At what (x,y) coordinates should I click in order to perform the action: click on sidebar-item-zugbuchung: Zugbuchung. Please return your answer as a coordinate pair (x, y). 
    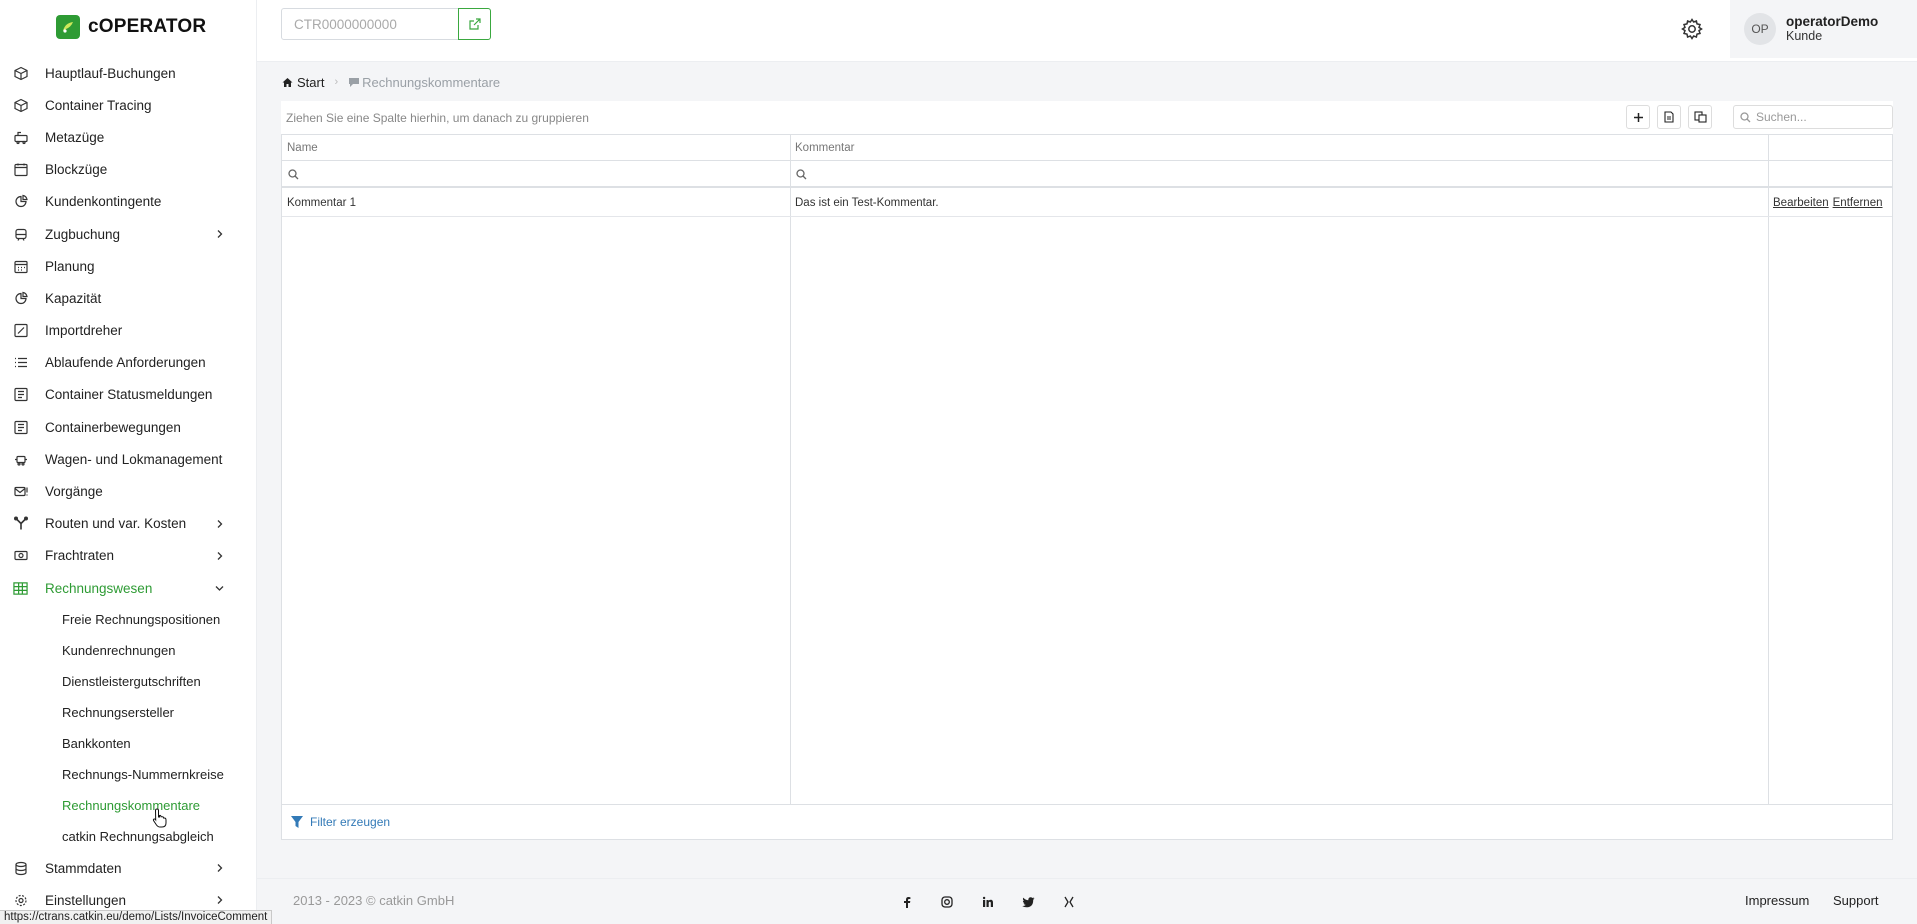
    Looking at the image, I should click on (128, 234).